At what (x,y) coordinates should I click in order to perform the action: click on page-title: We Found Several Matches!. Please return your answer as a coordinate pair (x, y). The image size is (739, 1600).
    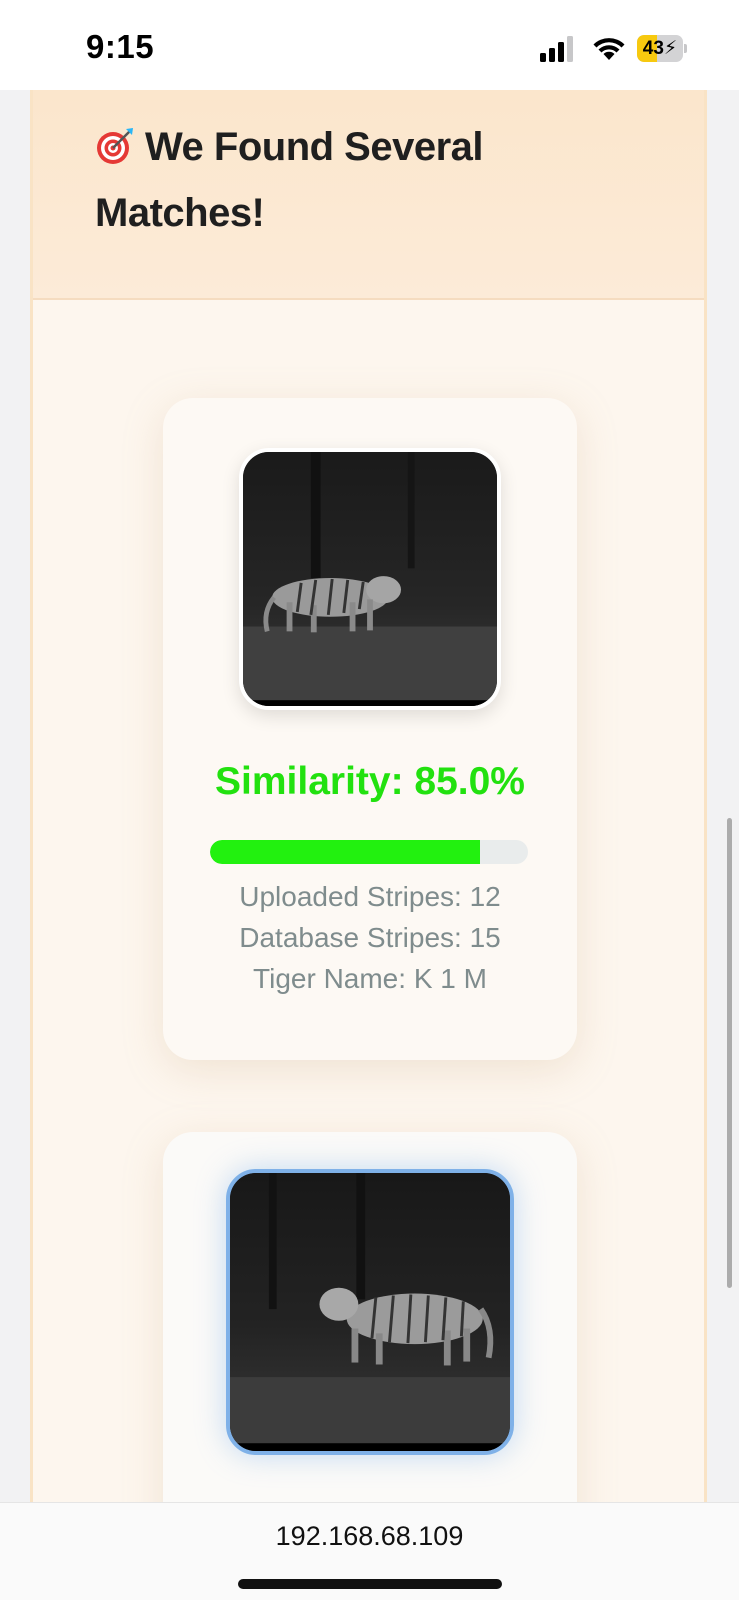
    Looking at the image, I should click on (355, 180).